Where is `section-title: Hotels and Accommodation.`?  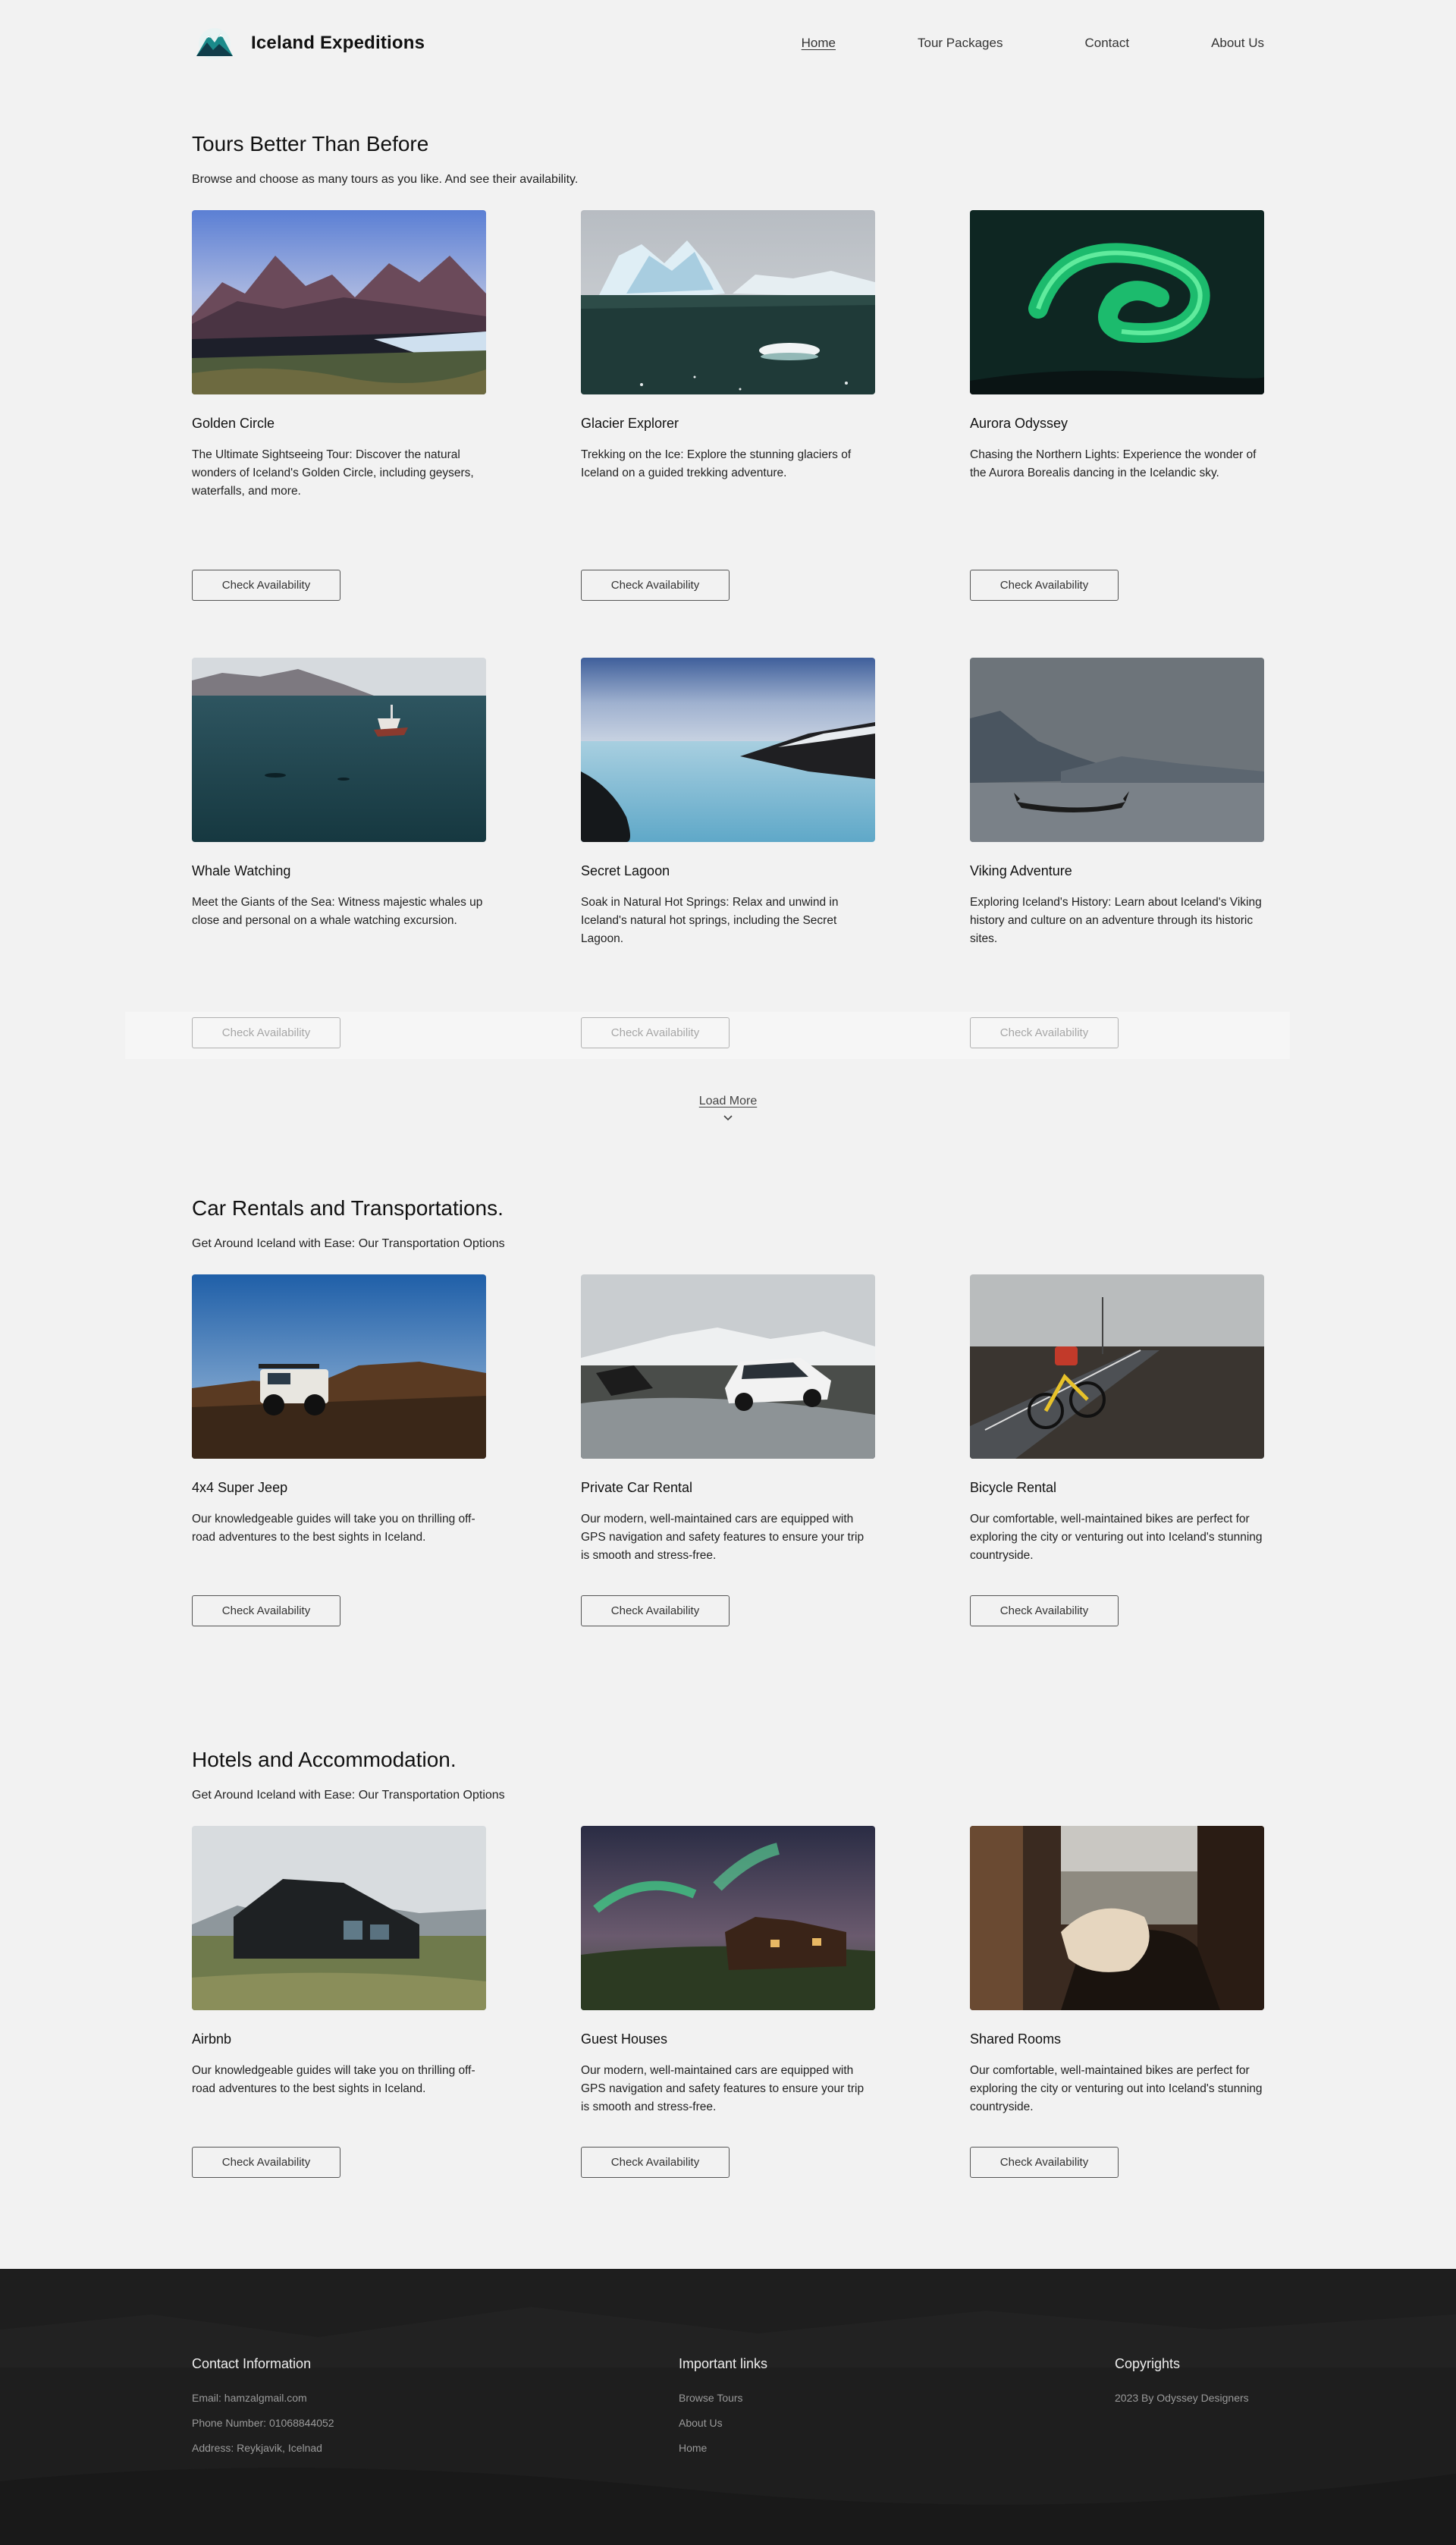
section-title: Hotels and Accommodation. is located at coordinates (324, 1759).